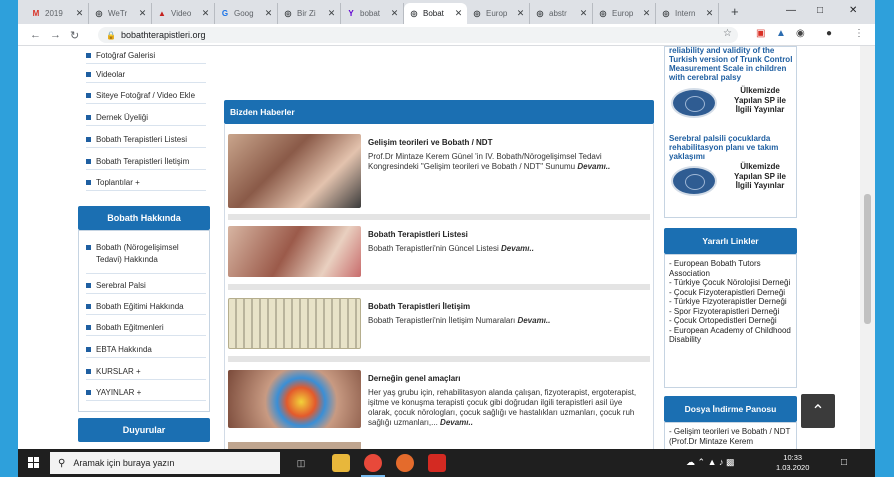 The height and width of the screenshot is (477, 894). I want to click on reload-icon: ↻, so click(74, 35).